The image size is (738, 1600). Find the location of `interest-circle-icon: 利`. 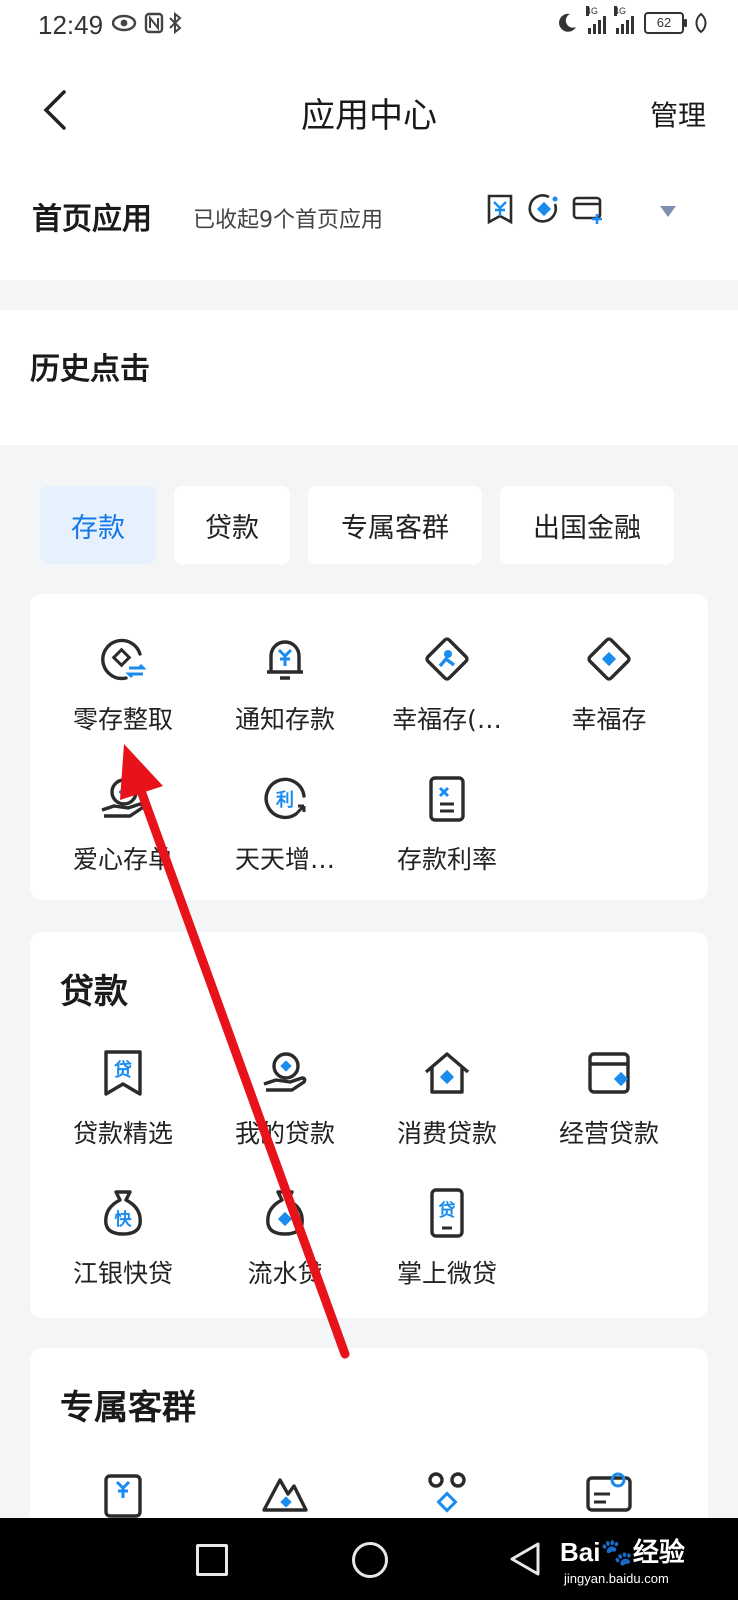

interest-circle-icon: 利 is located at coordinates (285, 798).